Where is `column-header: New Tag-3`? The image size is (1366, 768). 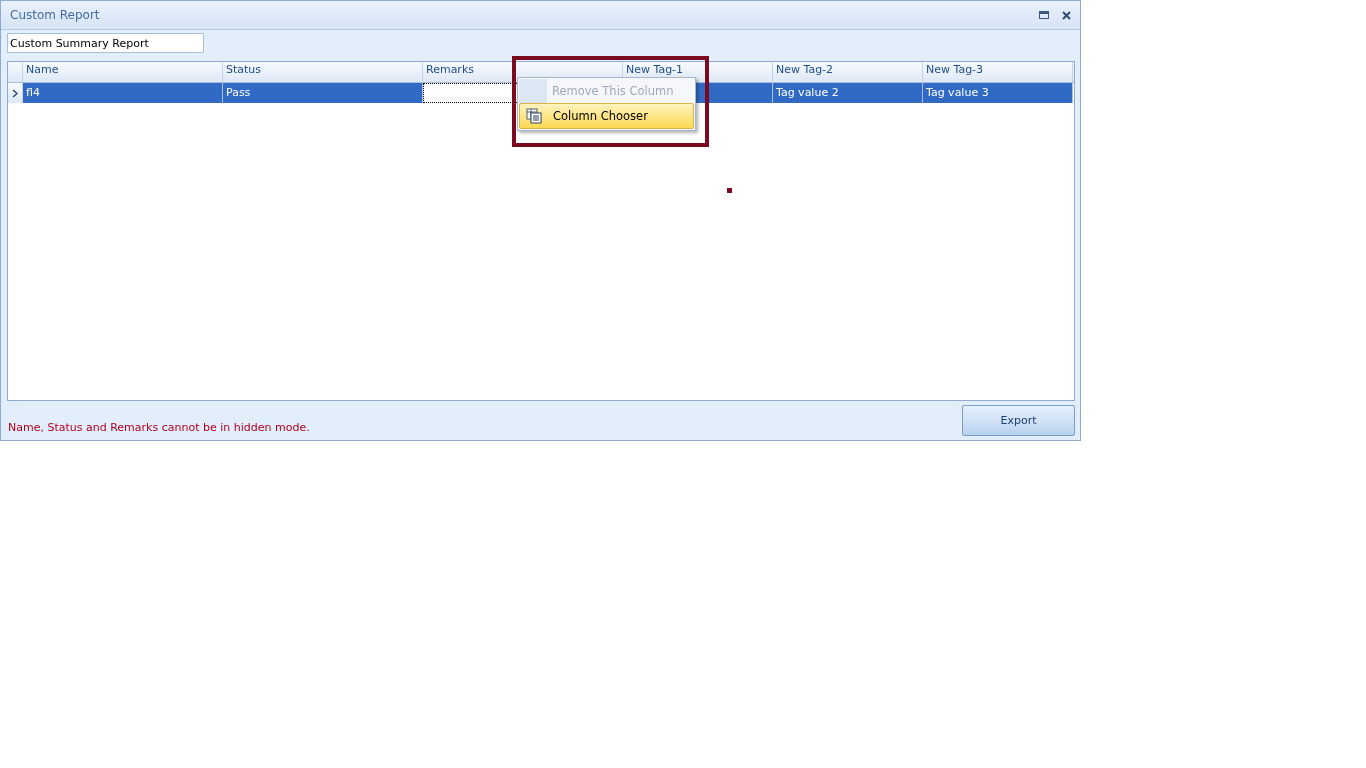
column-header: New Tag-3 is located at coordinates (998, 72).